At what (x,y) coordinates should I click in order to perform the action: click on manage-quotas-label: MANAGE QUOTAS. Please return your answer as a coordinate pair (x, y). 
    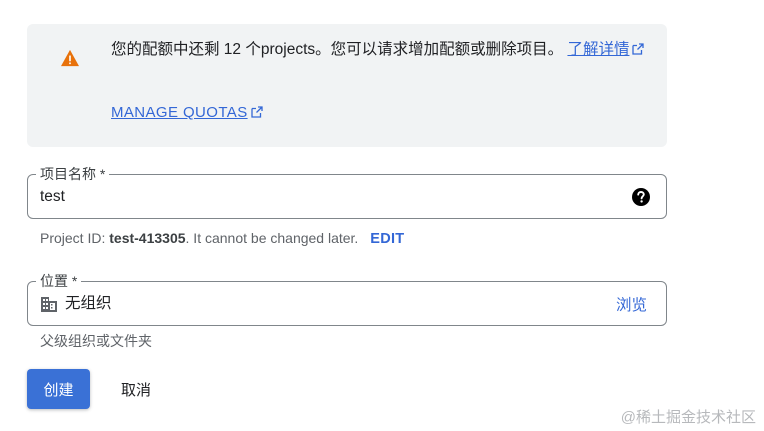
    Looking at the image, I should click on (179, 112).